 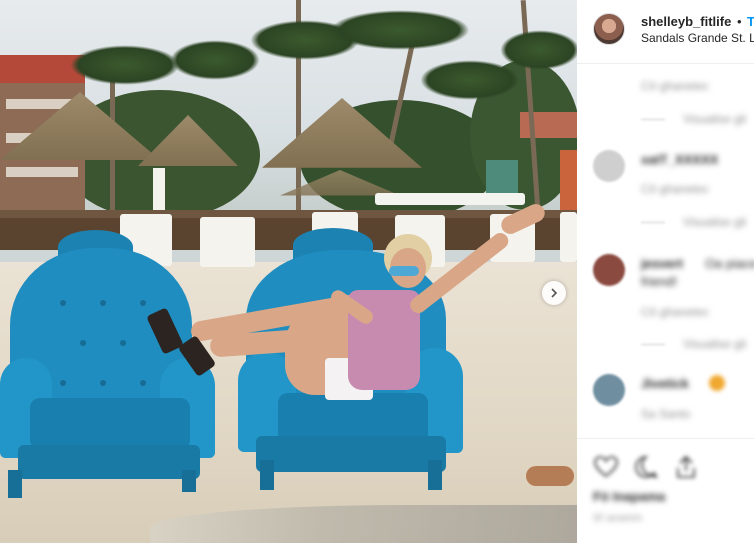 What do you see at coordinates (665, 383) in the screenshot?
I see `comment-username: Jivetick` at bounding box center [665, 383].